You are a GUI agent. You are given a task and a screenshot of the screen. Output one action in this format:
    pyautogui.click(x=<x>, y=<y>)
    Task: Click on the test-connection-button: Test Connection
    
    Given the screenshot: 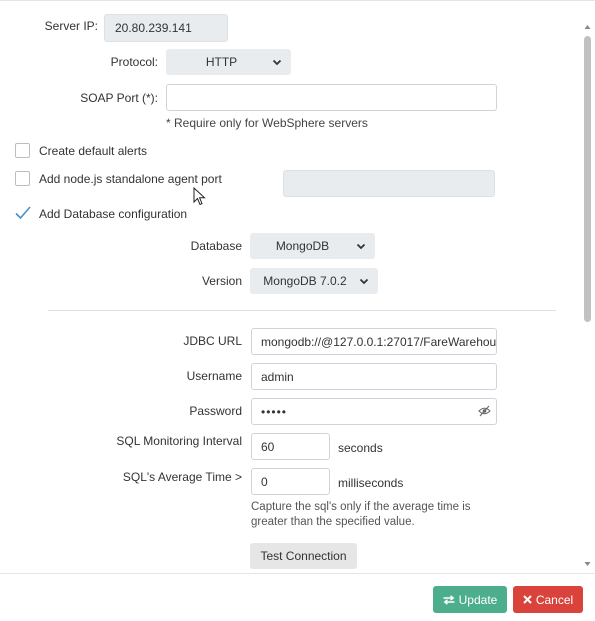 What is the action you would take?
    pyautogui.click(x=303, y=556)
    